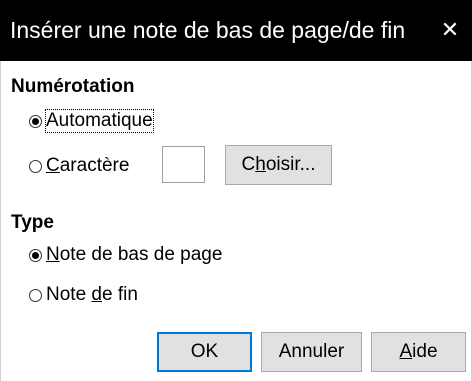  What do you see at coordinates (450, 30) in the screenshot?
I see `close-icon: ✕` at bounding box center [450, 30].